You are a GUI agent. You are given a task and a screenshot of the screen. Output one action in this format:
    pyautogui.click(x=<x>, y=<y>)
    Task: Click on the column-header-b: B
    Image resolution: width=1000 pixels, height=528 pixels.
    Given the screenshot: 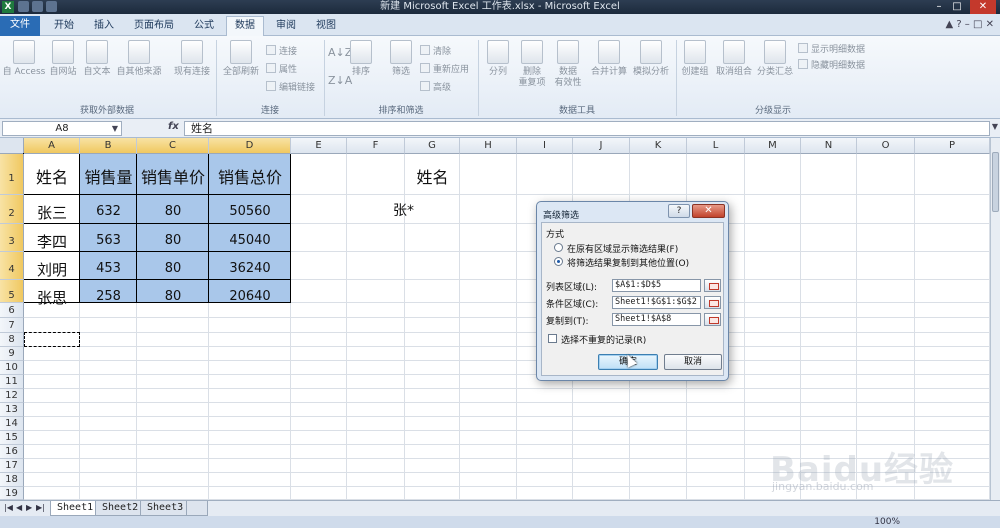 What is the action you would take?
    pyautogui.click(x=108, y=146)
    